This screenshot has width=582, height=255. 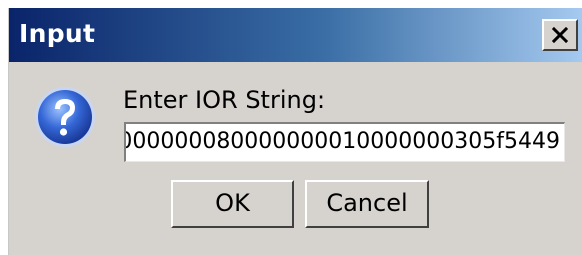 I want to click on ior-input-value: 000000000080000000010000000305f5449, so click(x=342, y=141).